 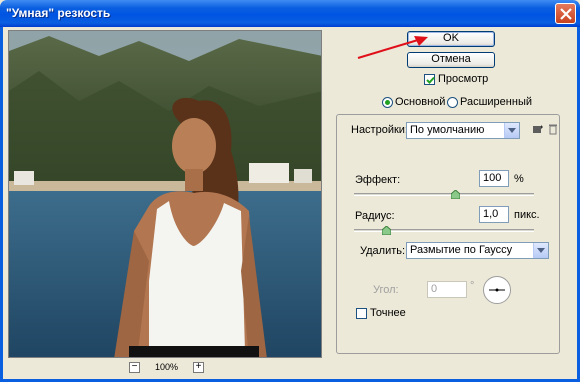 I want to click on zoom-out-button: −, so click(x=134, y=367).